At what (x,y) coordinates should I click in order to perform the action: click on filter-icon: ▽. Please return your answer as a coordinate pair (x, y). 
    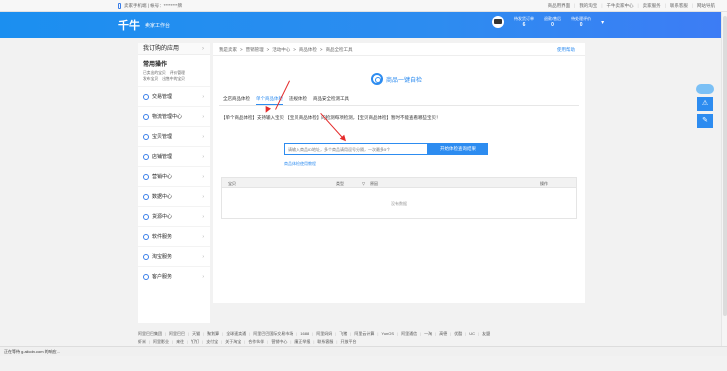
    Looking at the image, I should click on (363, 183).